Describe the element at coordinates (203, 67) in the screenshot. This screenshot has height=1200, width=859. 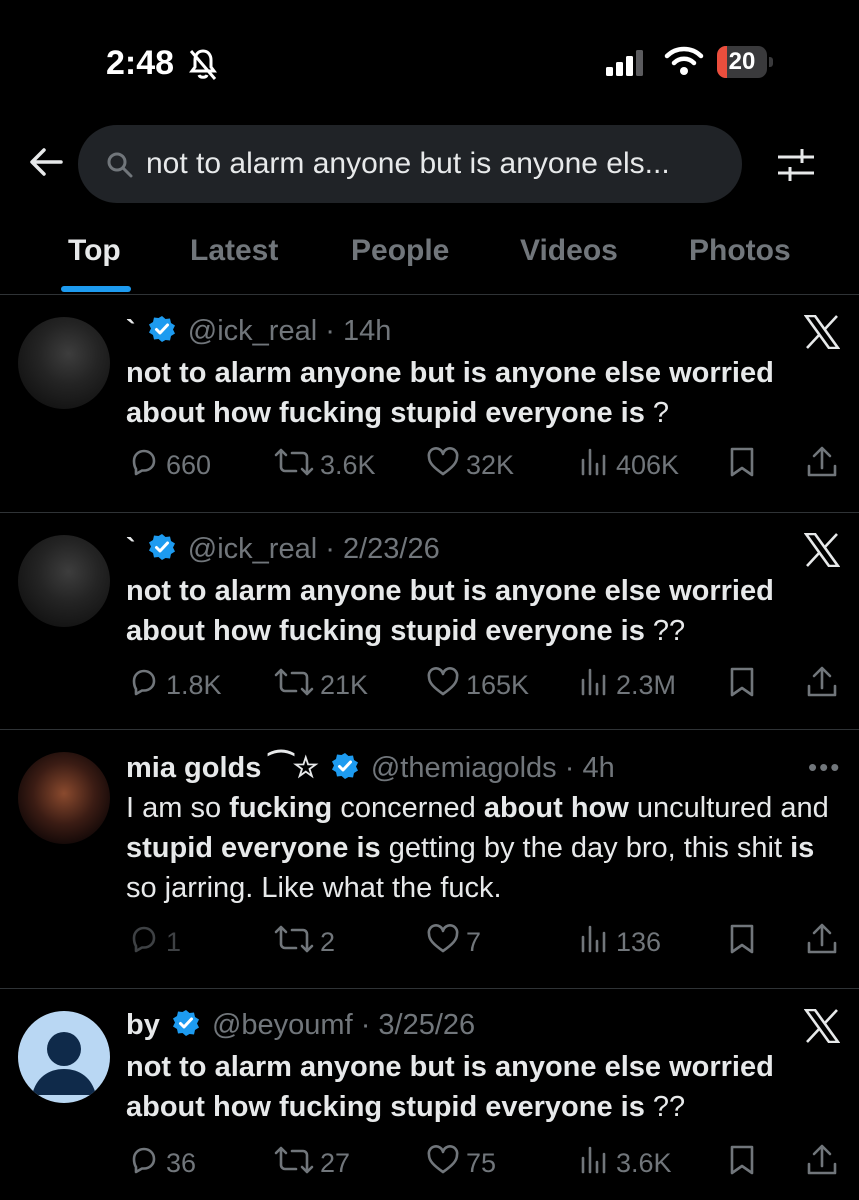
I see `bell-muted-icon` at that location.